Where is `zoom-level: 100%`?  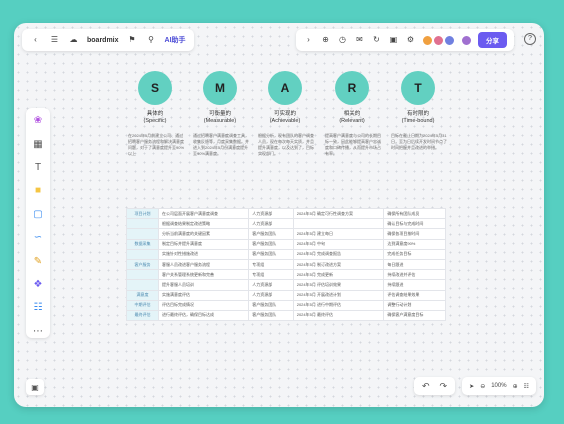
zoom-level: 100% is located at coordinates (498, 386).